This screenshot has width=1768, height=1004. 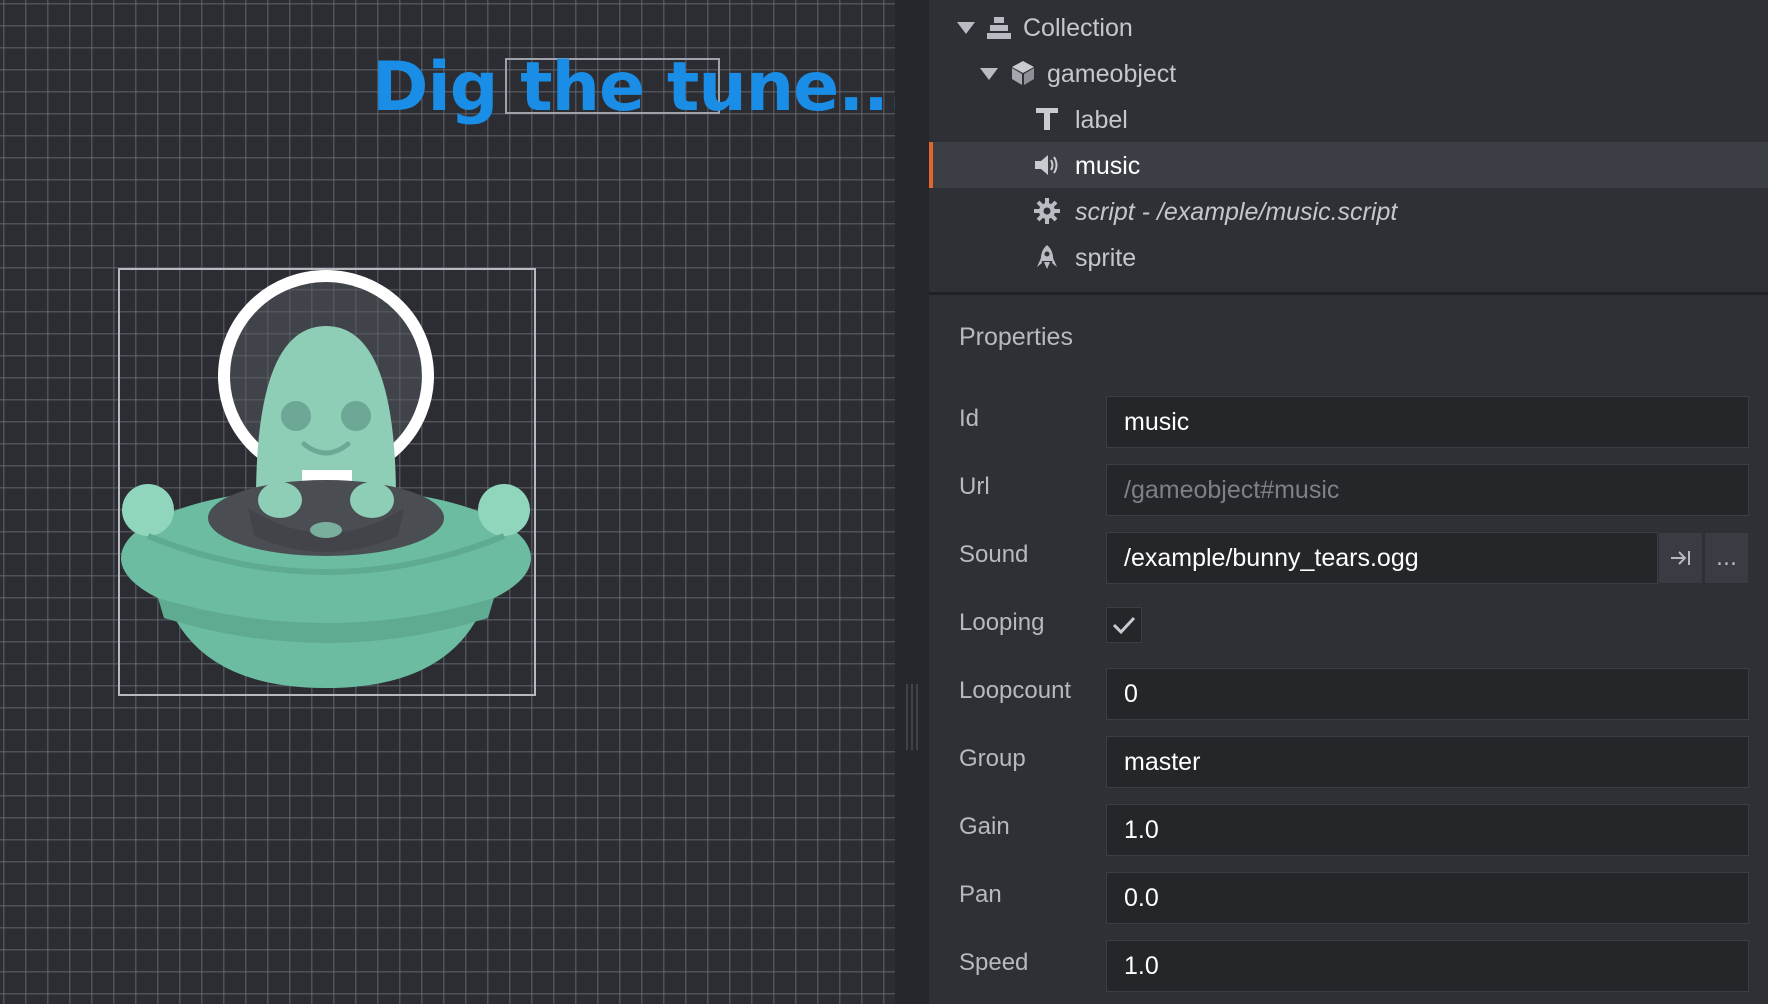 What do you see at coordinates (1106, 258) in the screenshot?
I see `tree-item-label: sprite` at bounding box center [1106, 258].